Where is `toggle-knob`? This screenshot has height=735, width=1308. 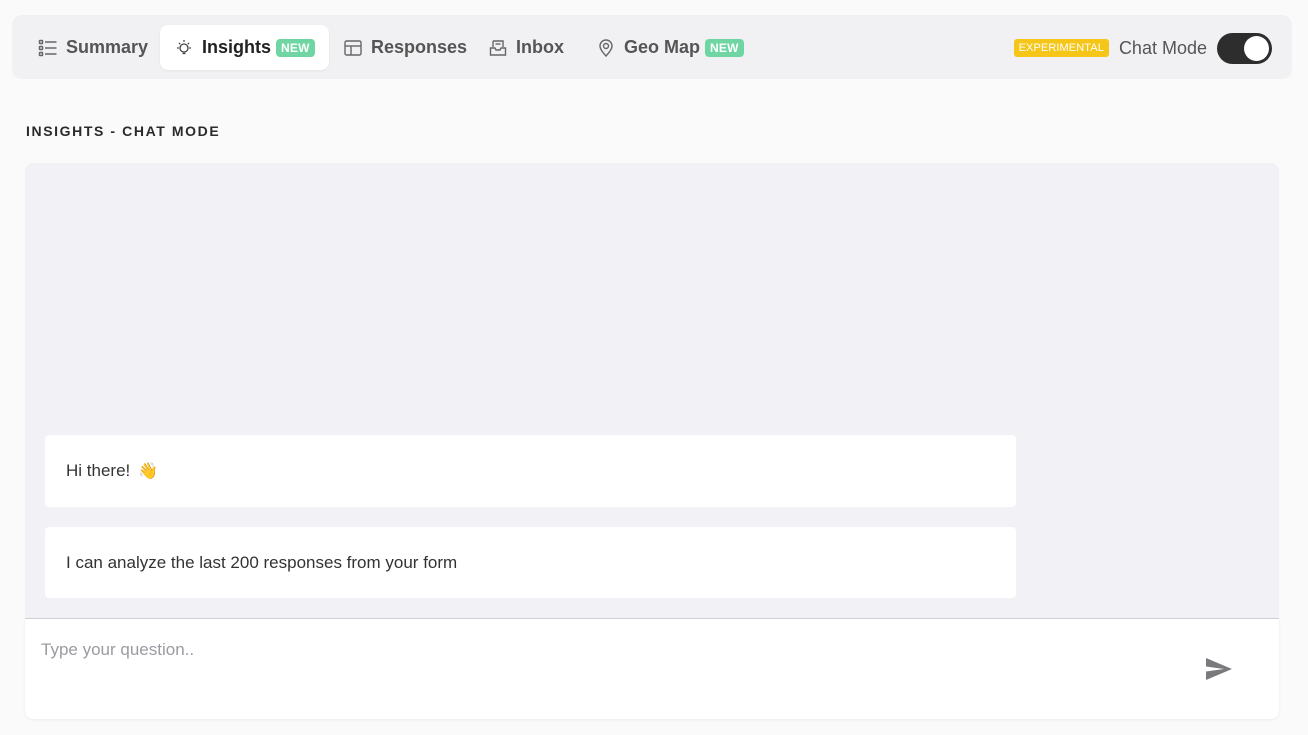
toggle-knob is located at coordinates (1256, 48).